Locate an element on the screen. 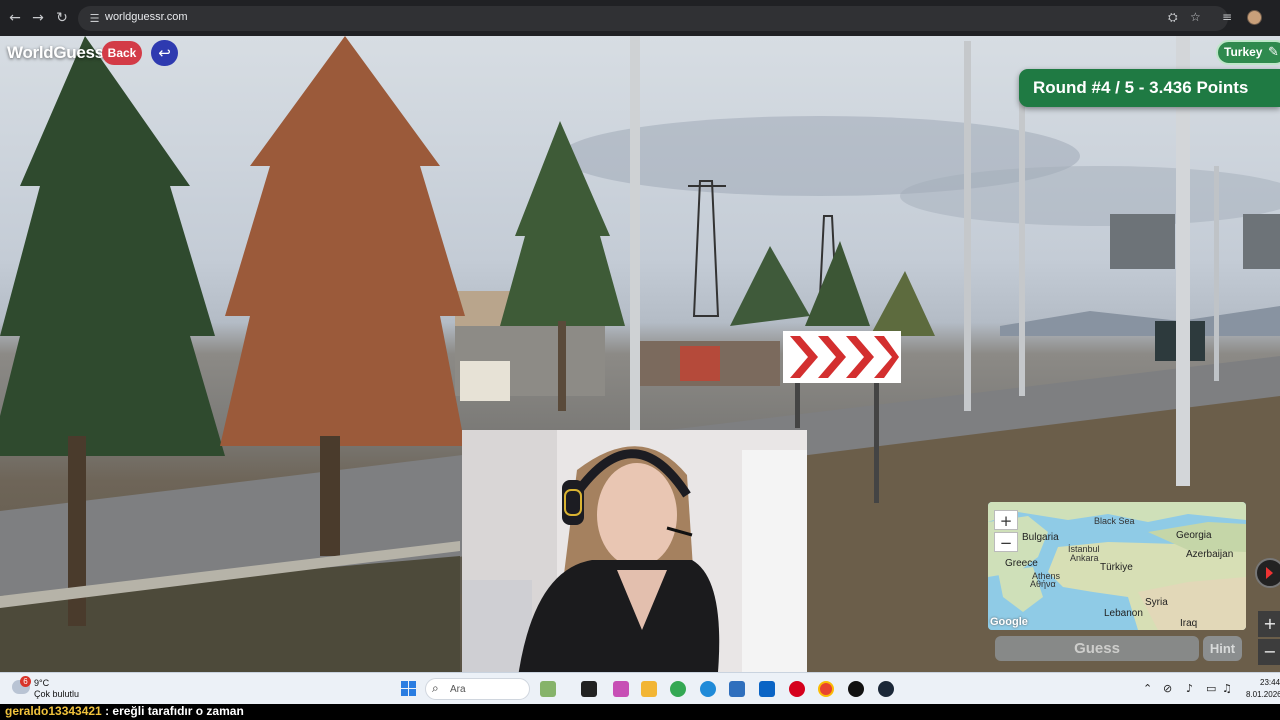 The image size is (1280, 720). clock-date: 8.01.2026 is located at coordinates (1263, 694).